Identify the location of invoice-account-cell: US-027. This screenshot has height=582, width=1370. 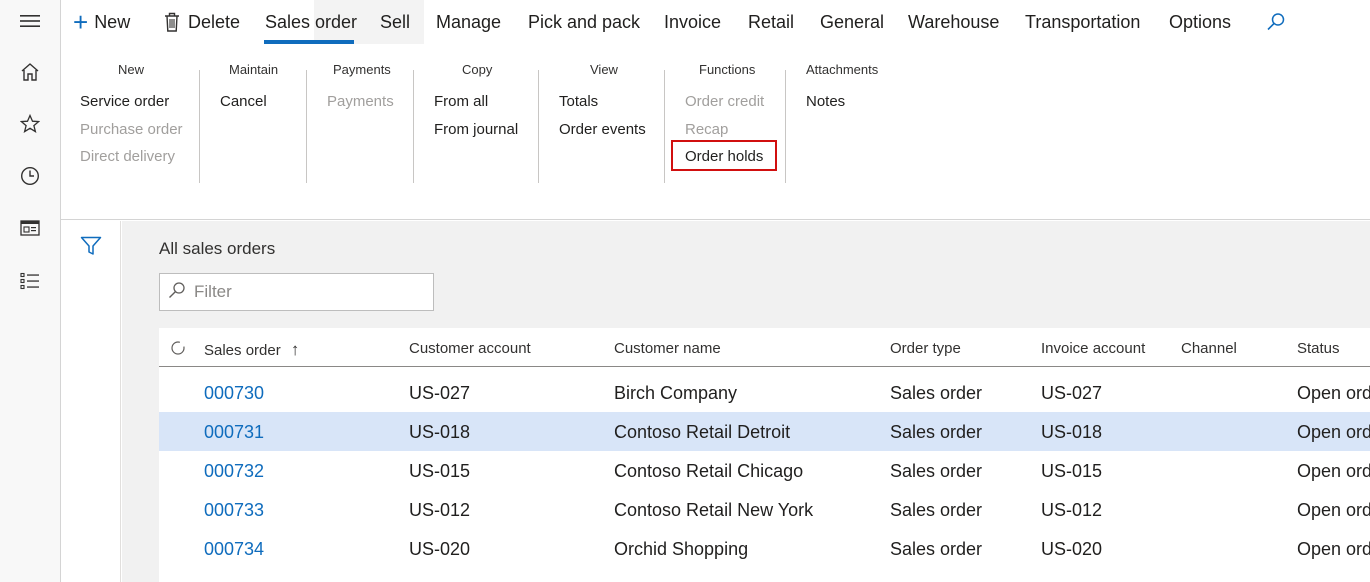
(1072, 393).